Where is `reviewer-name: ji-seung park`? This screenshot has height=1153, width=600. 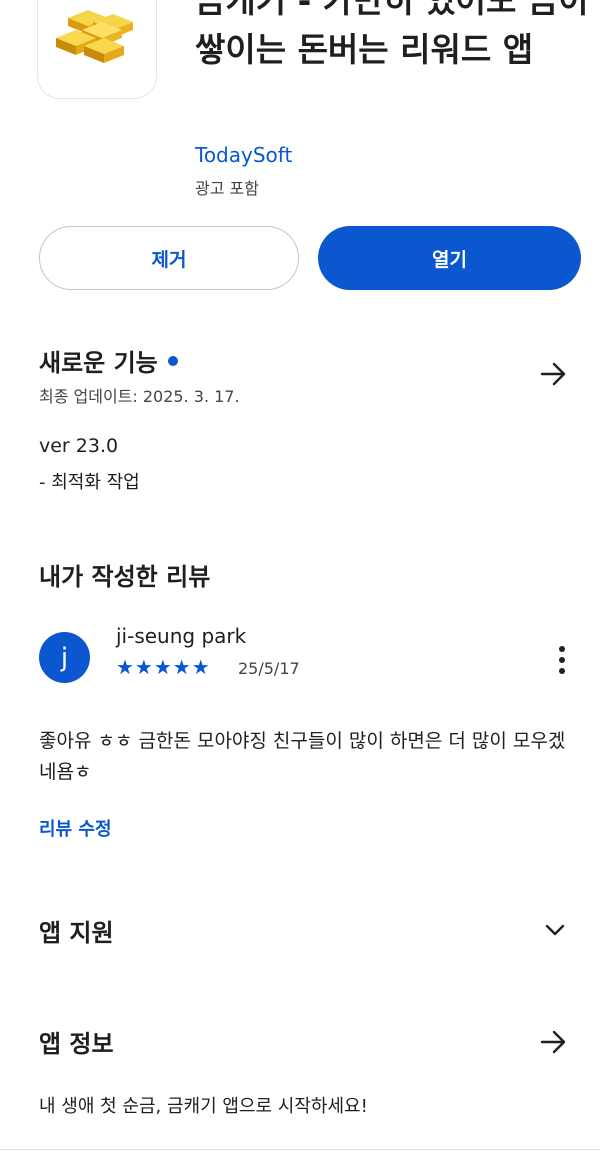
reviewer-name: ji-seung park is located at coordinates (181, 636).